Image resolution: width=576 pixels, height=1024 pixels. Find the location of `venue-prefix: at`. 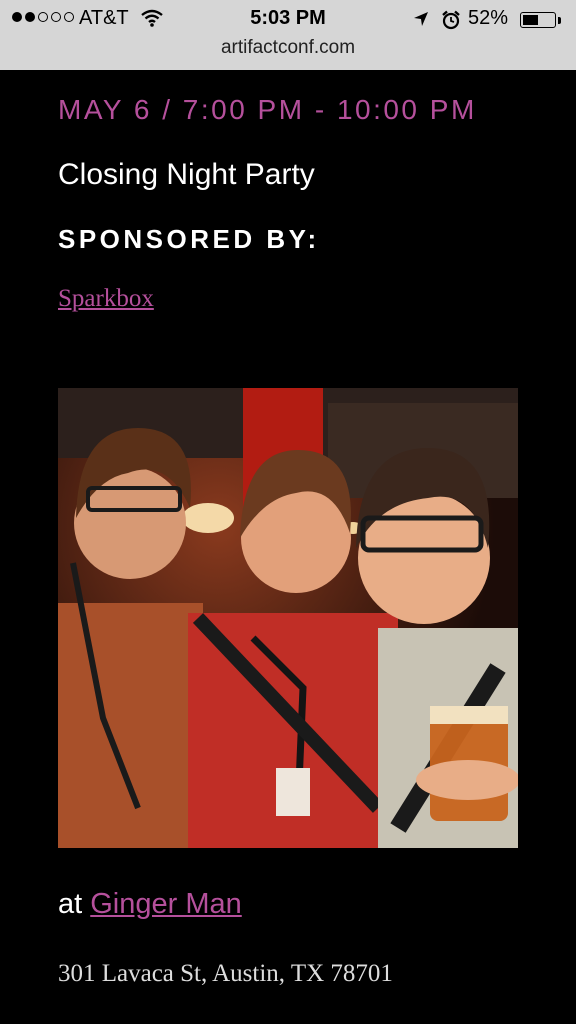

venue-prefix: at is located at coordinates (70, 904).